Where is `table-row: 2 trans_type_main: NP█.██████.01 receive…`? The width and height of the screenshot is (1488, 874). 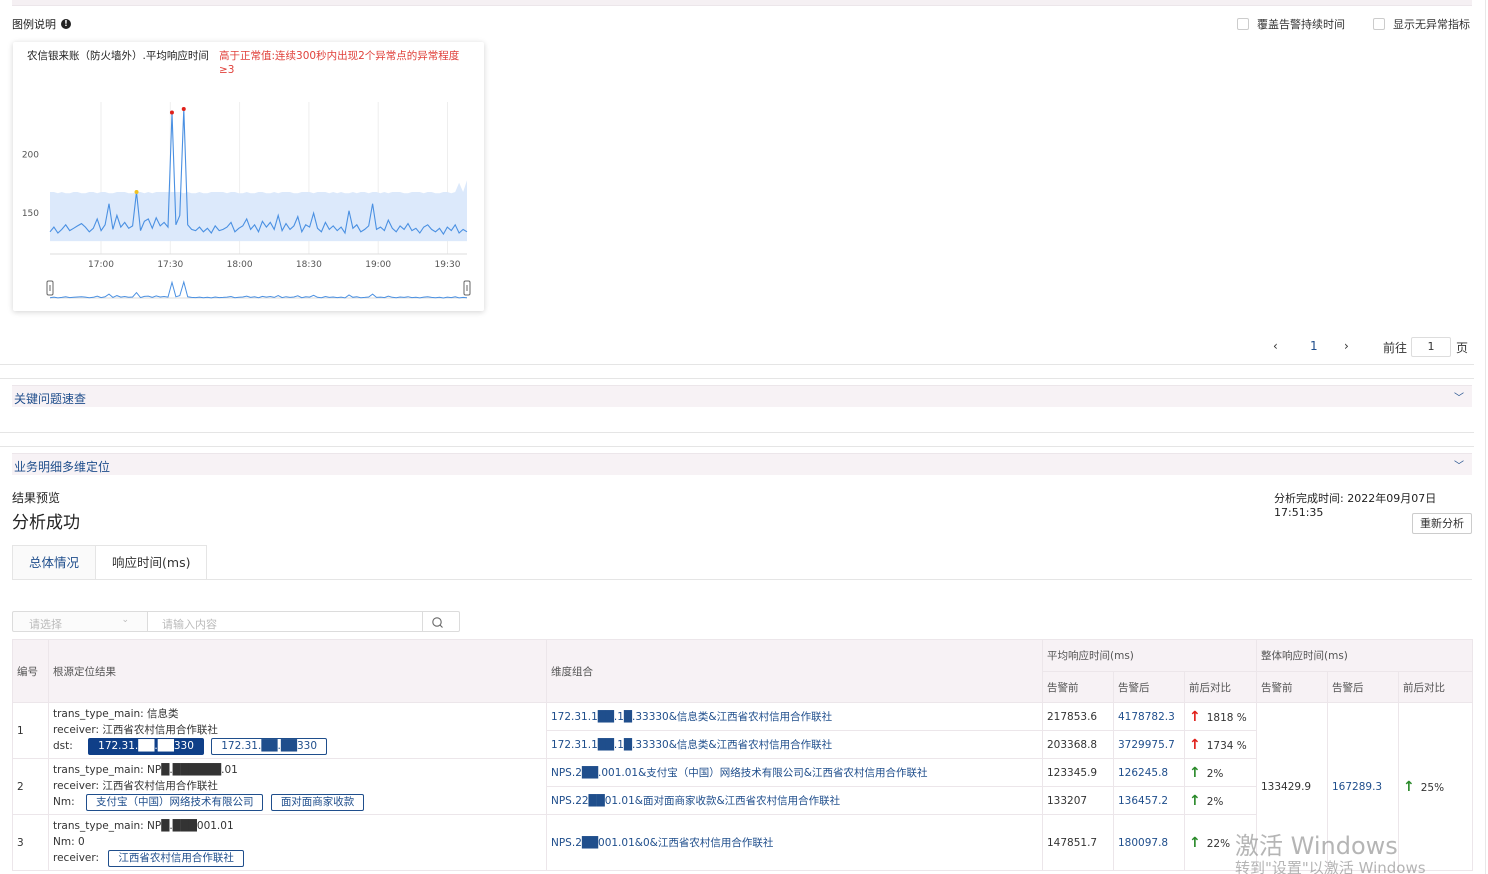
table-row: 2 trans_type_main: NP█.██████.01 receive… is located at coordinates (742, 786).